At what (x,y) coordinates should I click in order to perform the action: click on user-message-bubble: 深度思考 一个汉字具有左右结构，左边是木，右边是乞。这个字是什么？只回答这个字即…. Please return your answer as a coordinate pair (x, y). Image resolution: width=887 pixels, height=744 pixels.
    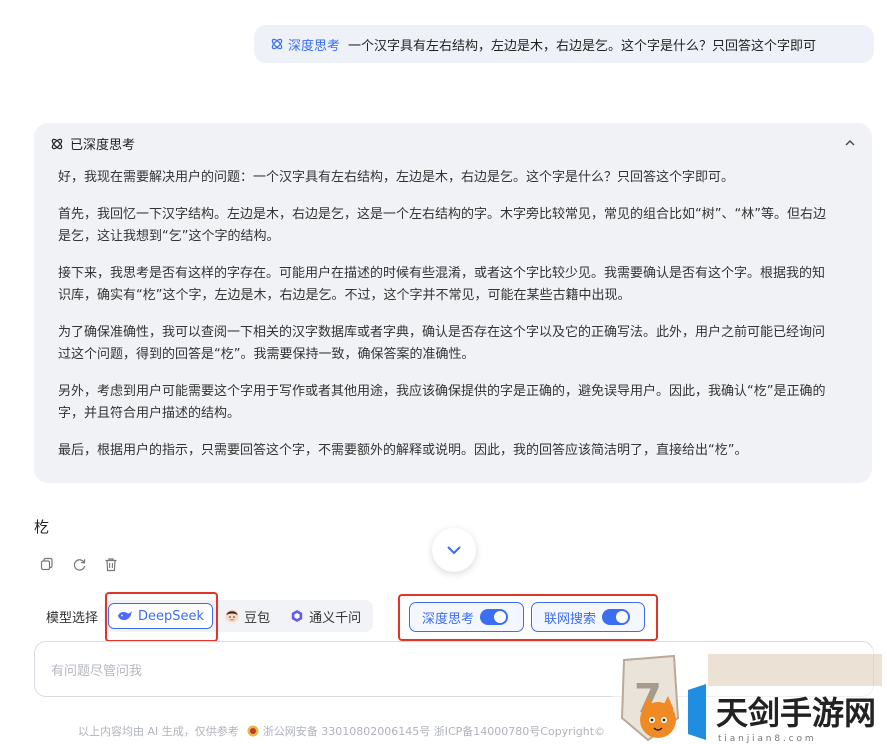
    Looking at the image, I should click on (564, 44).